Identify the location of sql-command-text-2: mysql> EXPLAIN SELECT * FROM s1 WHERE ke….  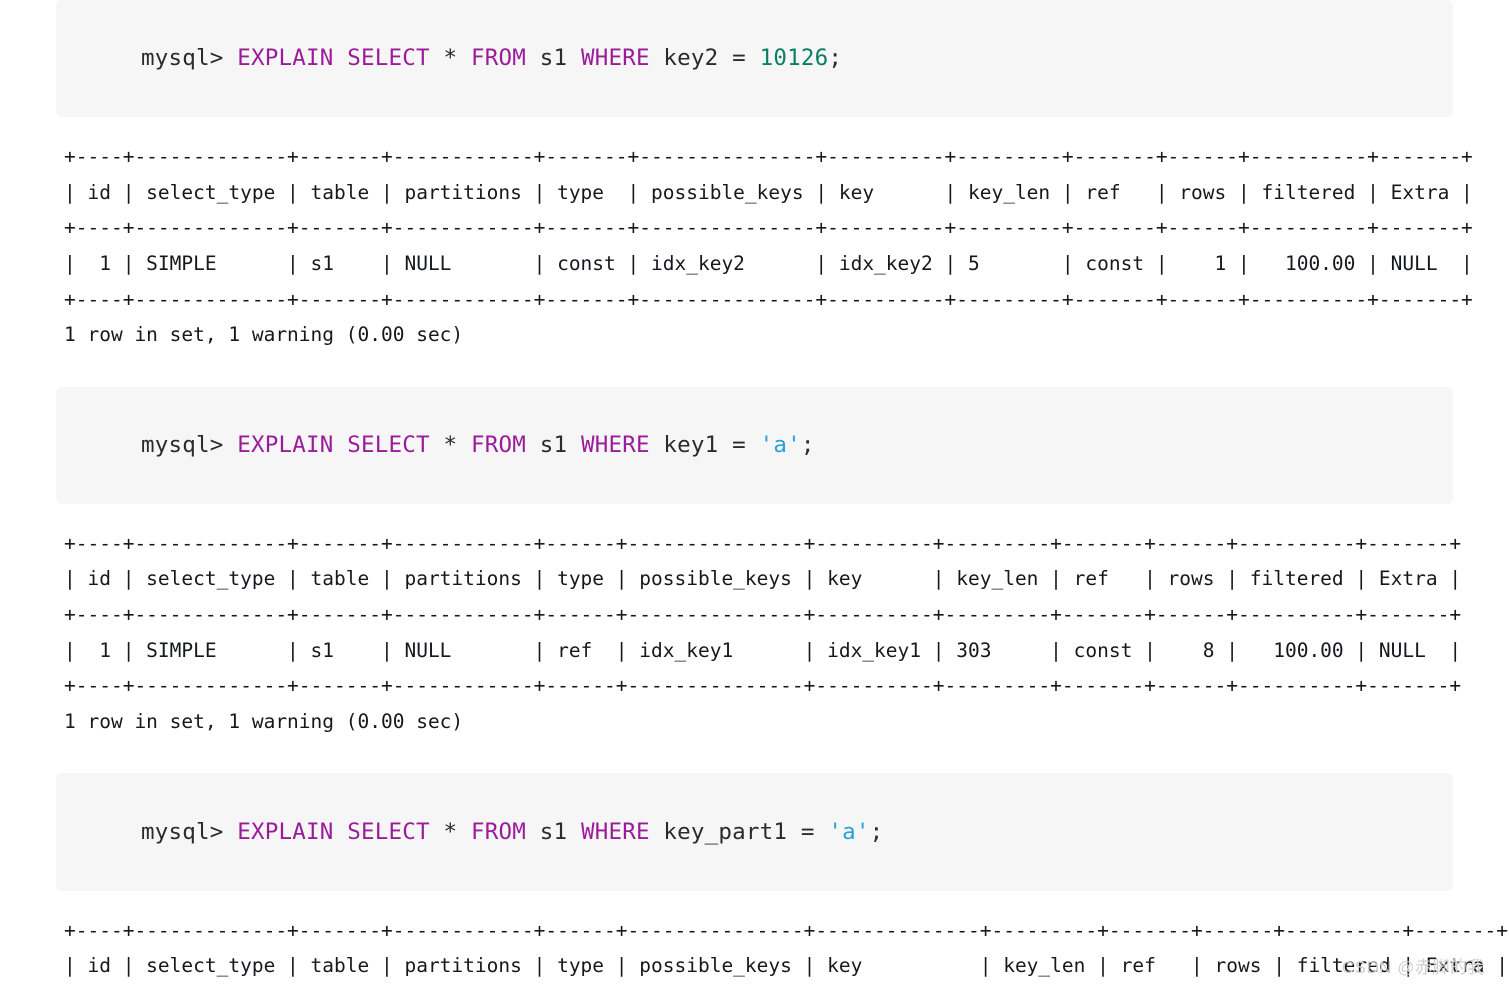
(478, 445).